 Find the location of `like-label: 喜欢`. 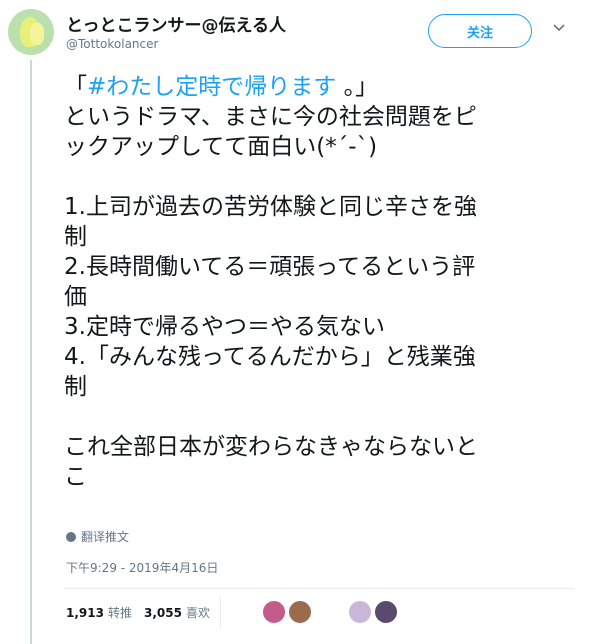

like-label: 喜欢 is located at coordinates (197, 613).